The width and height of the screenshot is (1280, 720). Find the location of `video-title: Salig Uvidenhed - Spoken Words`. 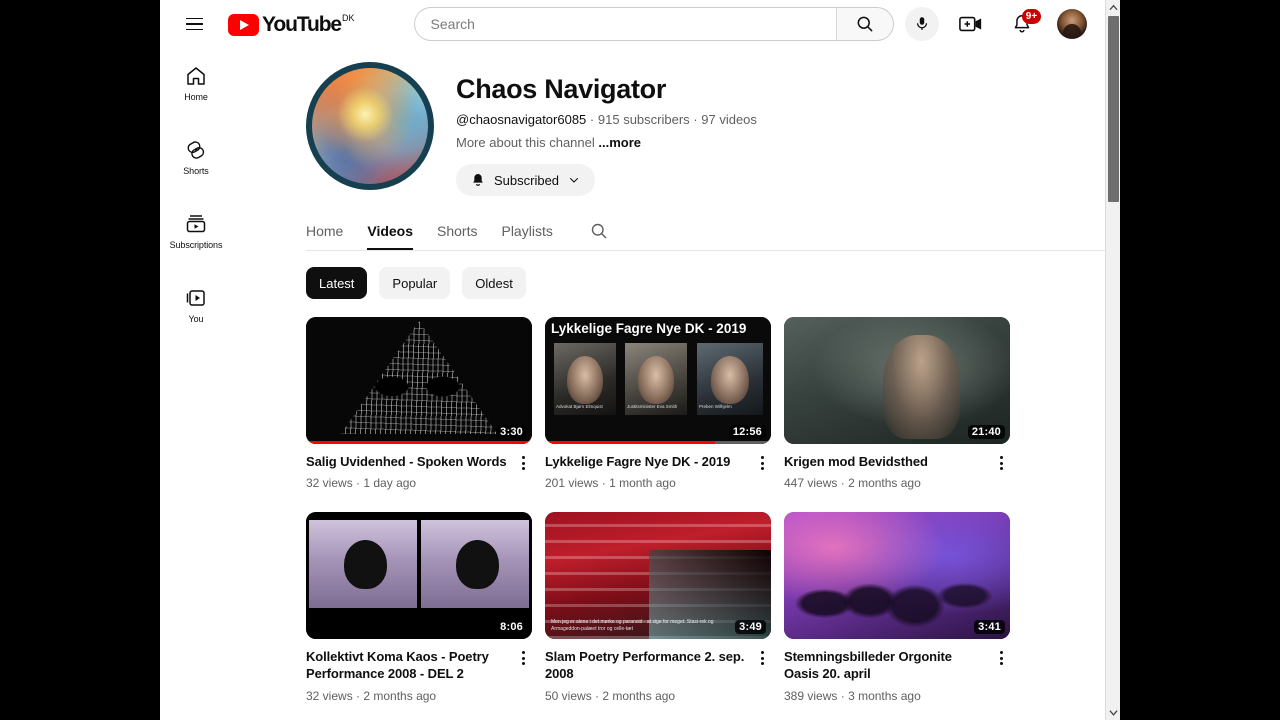

video-title: Salig Uvidenhed - Spoken Words is located at coordinates (407, 461).